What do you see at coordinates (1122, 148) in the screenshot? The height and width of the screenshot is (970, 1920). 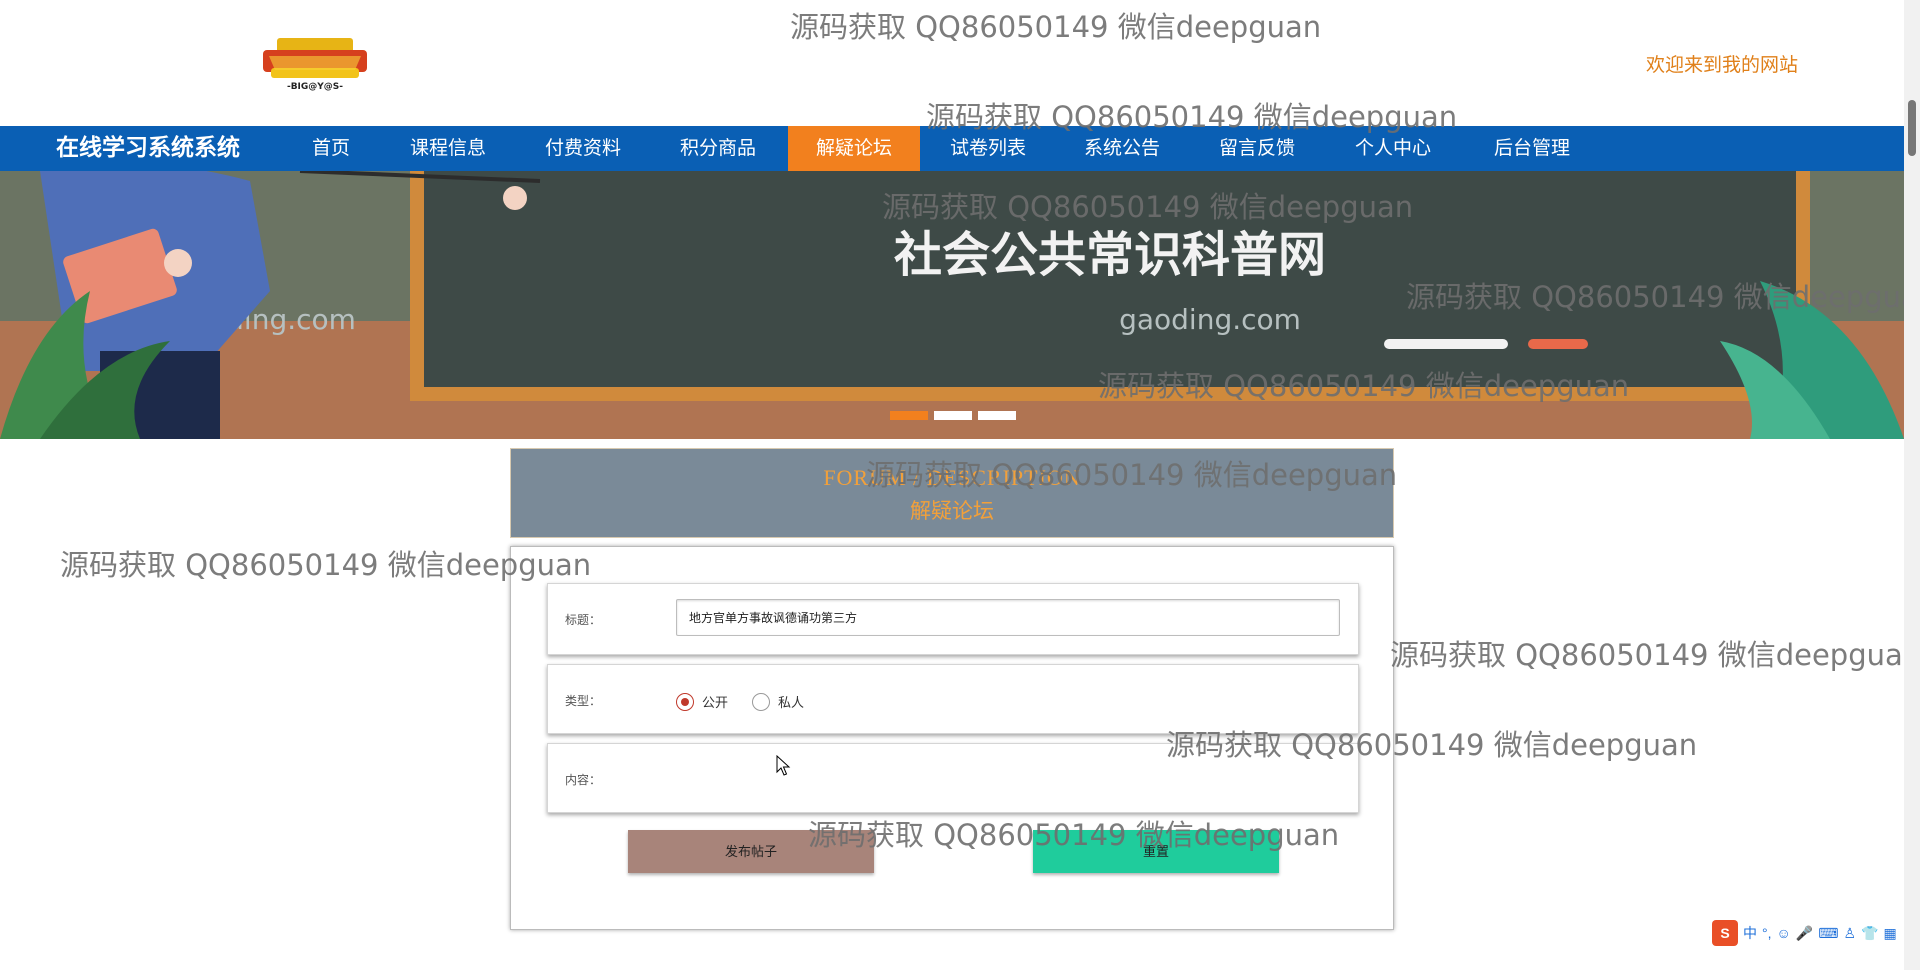 I see `nav-item-announcements: 系统公告` at bounding box center [1122, 148].